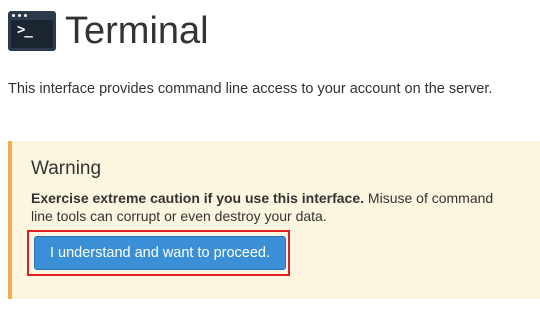  I want to click on window-dots, so click(19, 15).